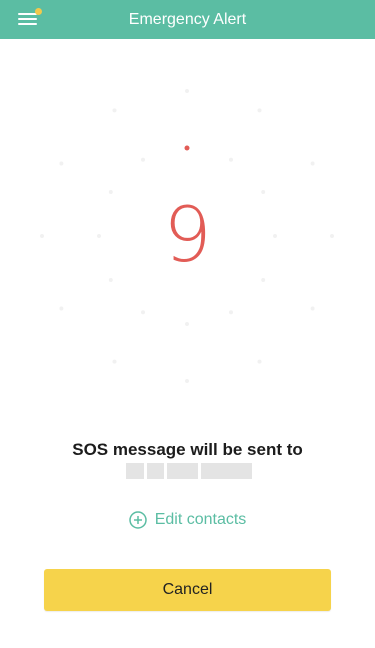 Image resolution: width=375 pixels, height=648 pixels. I want to click on sos-message-text: SOS message will be sent to, so click(187, 449).